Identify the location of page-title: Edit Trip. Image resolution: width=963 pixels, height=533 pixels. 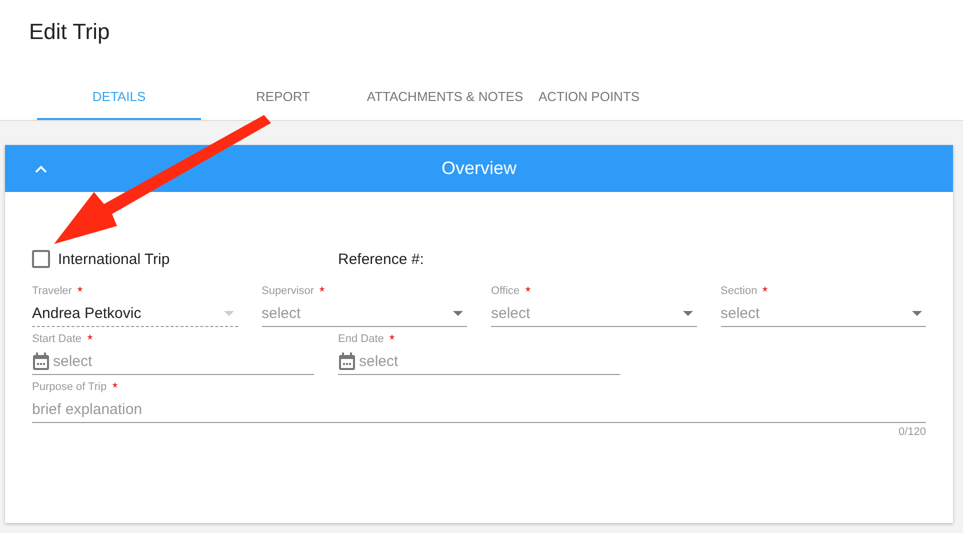
(69, 32).